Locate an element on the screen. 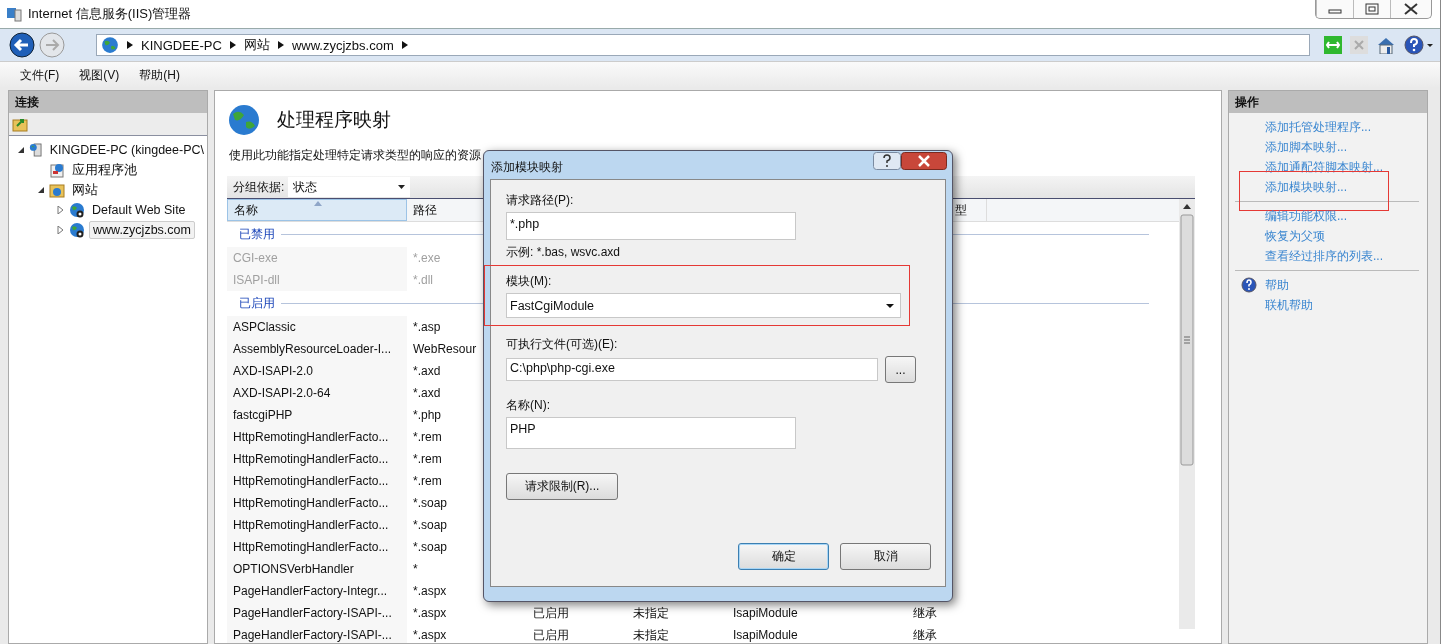 This screenshot has width=1447, height=644. action-link: 恢复为父项 is located at coordinates (1295, 236).